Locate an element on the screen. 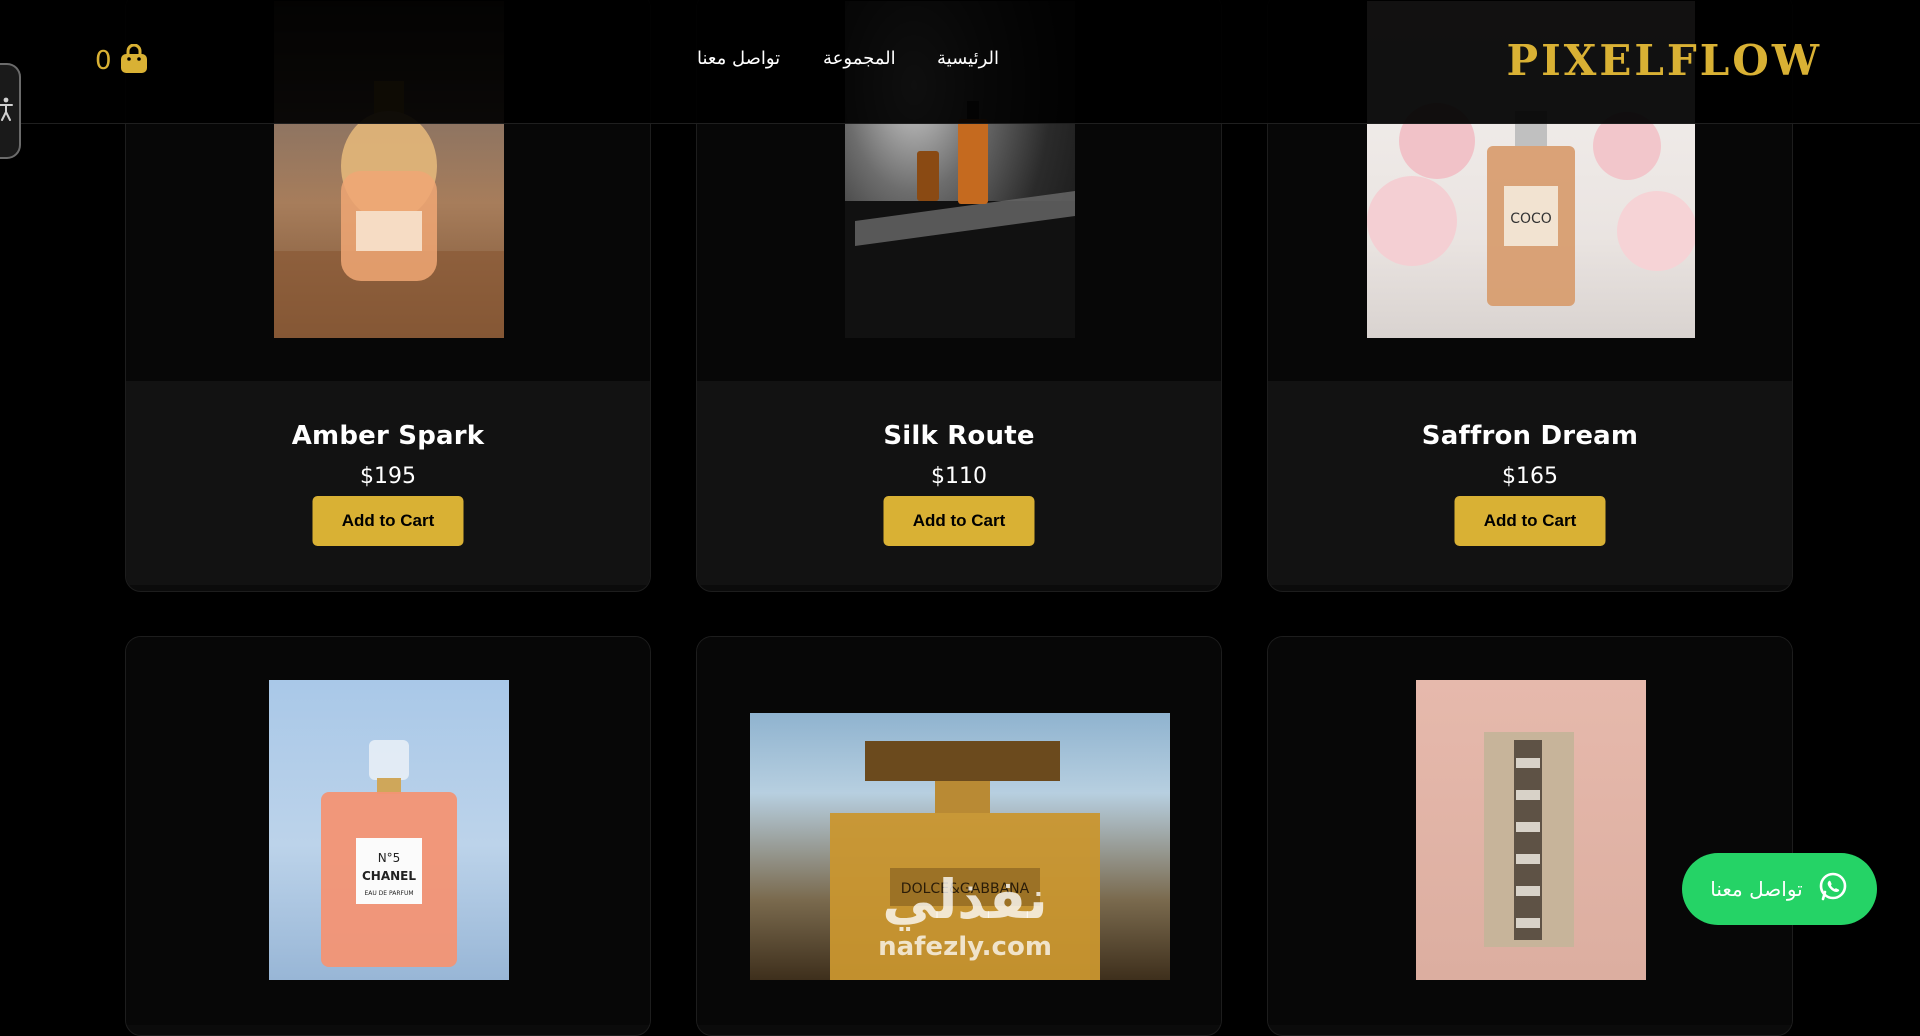 This screenshot has width=1920, height=1036. product-name: Silk Route is located at coordinates (959, 436).